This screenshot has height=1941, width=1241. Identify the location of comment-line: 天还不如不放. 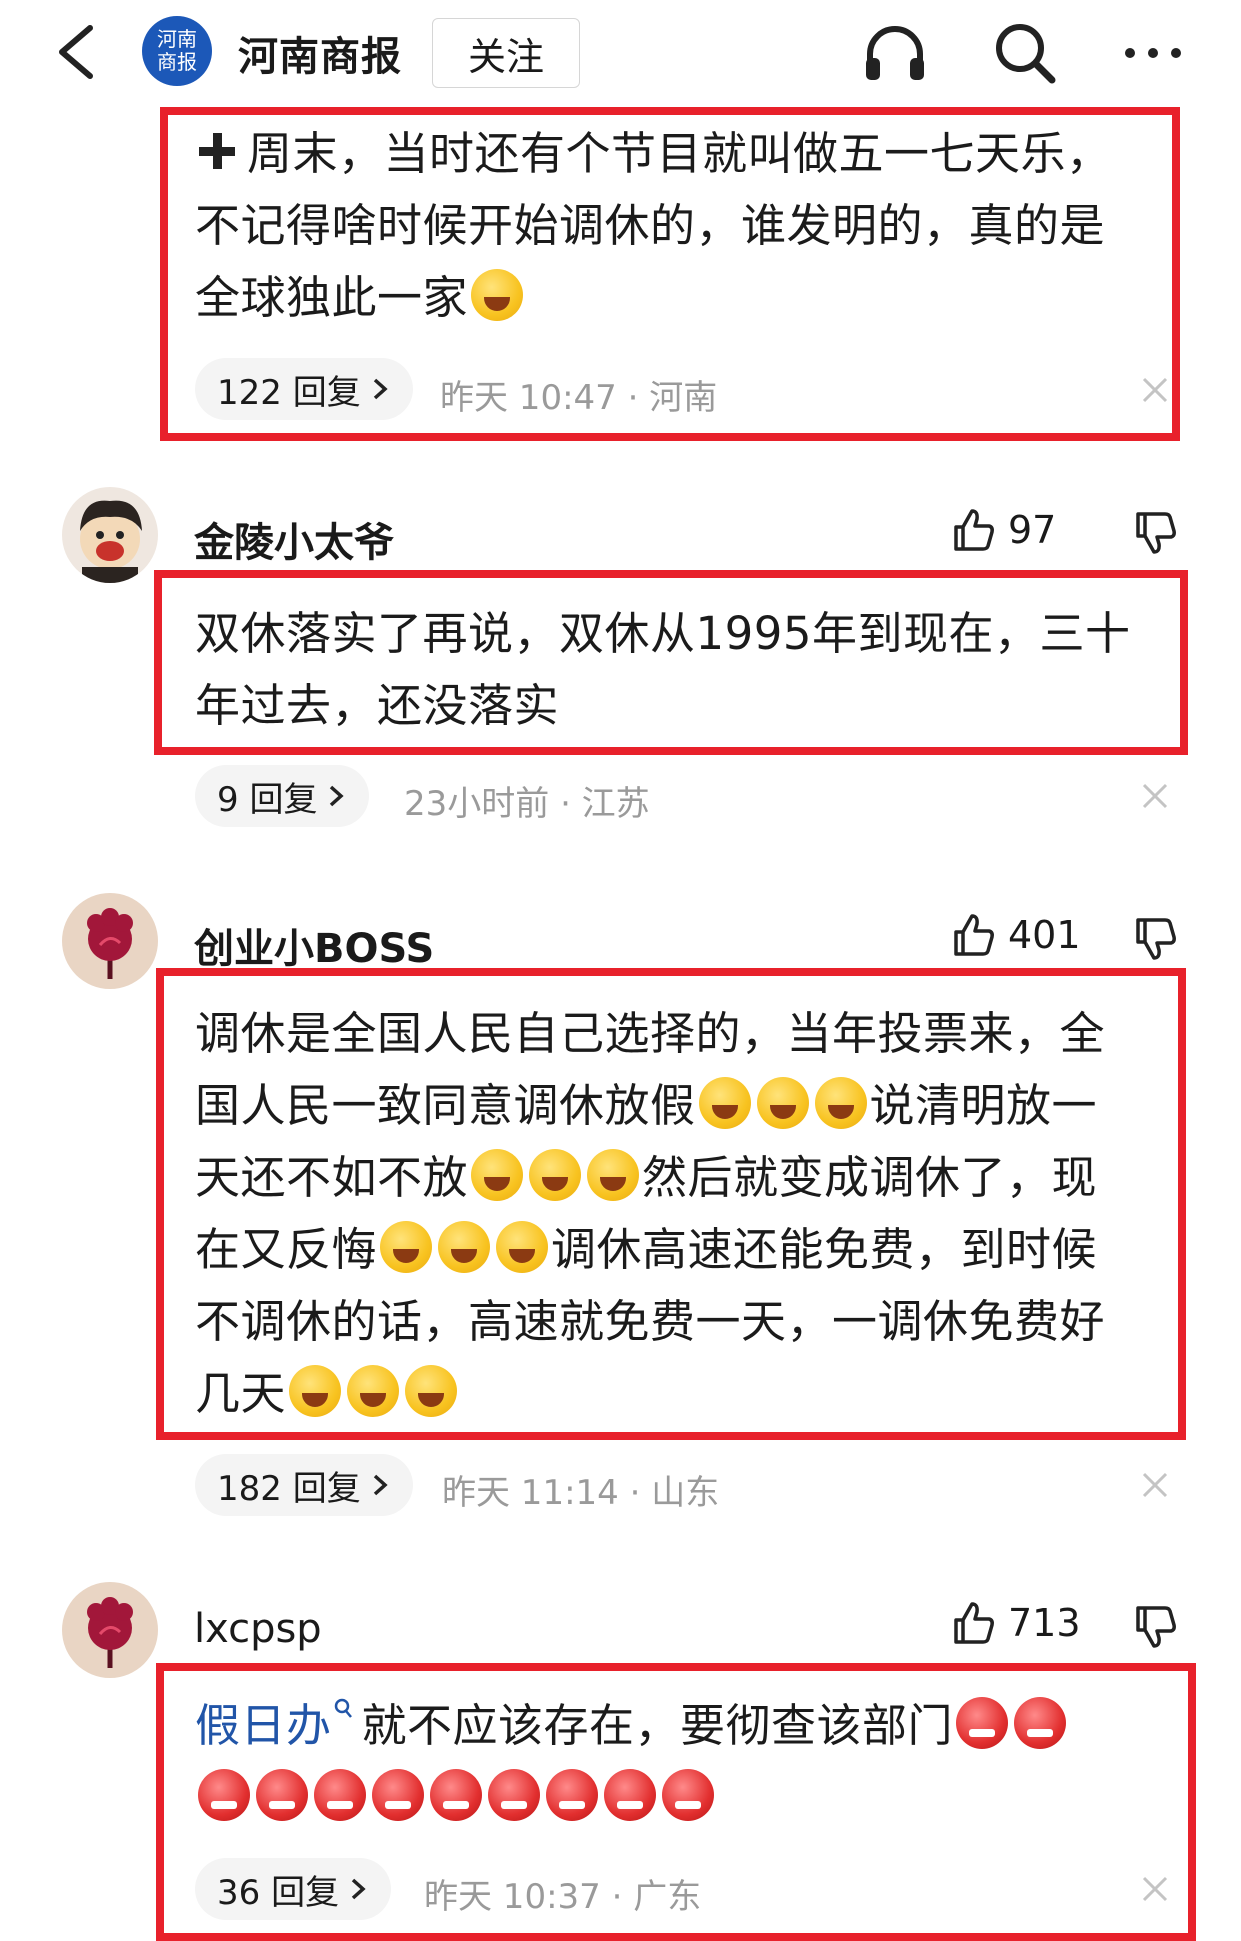
(332, 1177).